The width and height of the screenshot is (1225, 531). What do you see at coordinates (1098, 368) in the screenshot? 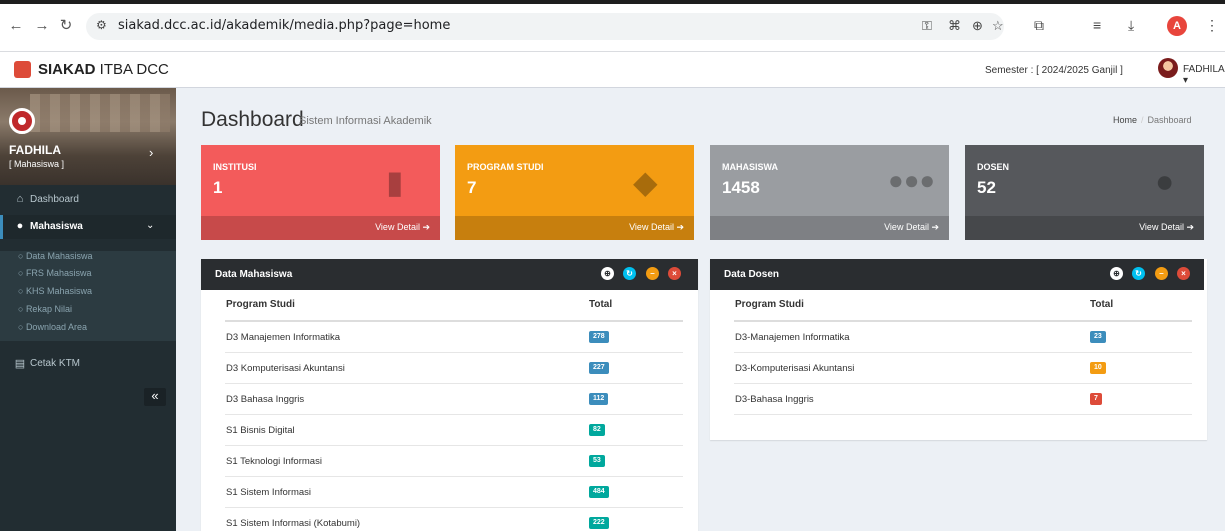
I see `total-badge: 10` at bounding box center [1098, 368].